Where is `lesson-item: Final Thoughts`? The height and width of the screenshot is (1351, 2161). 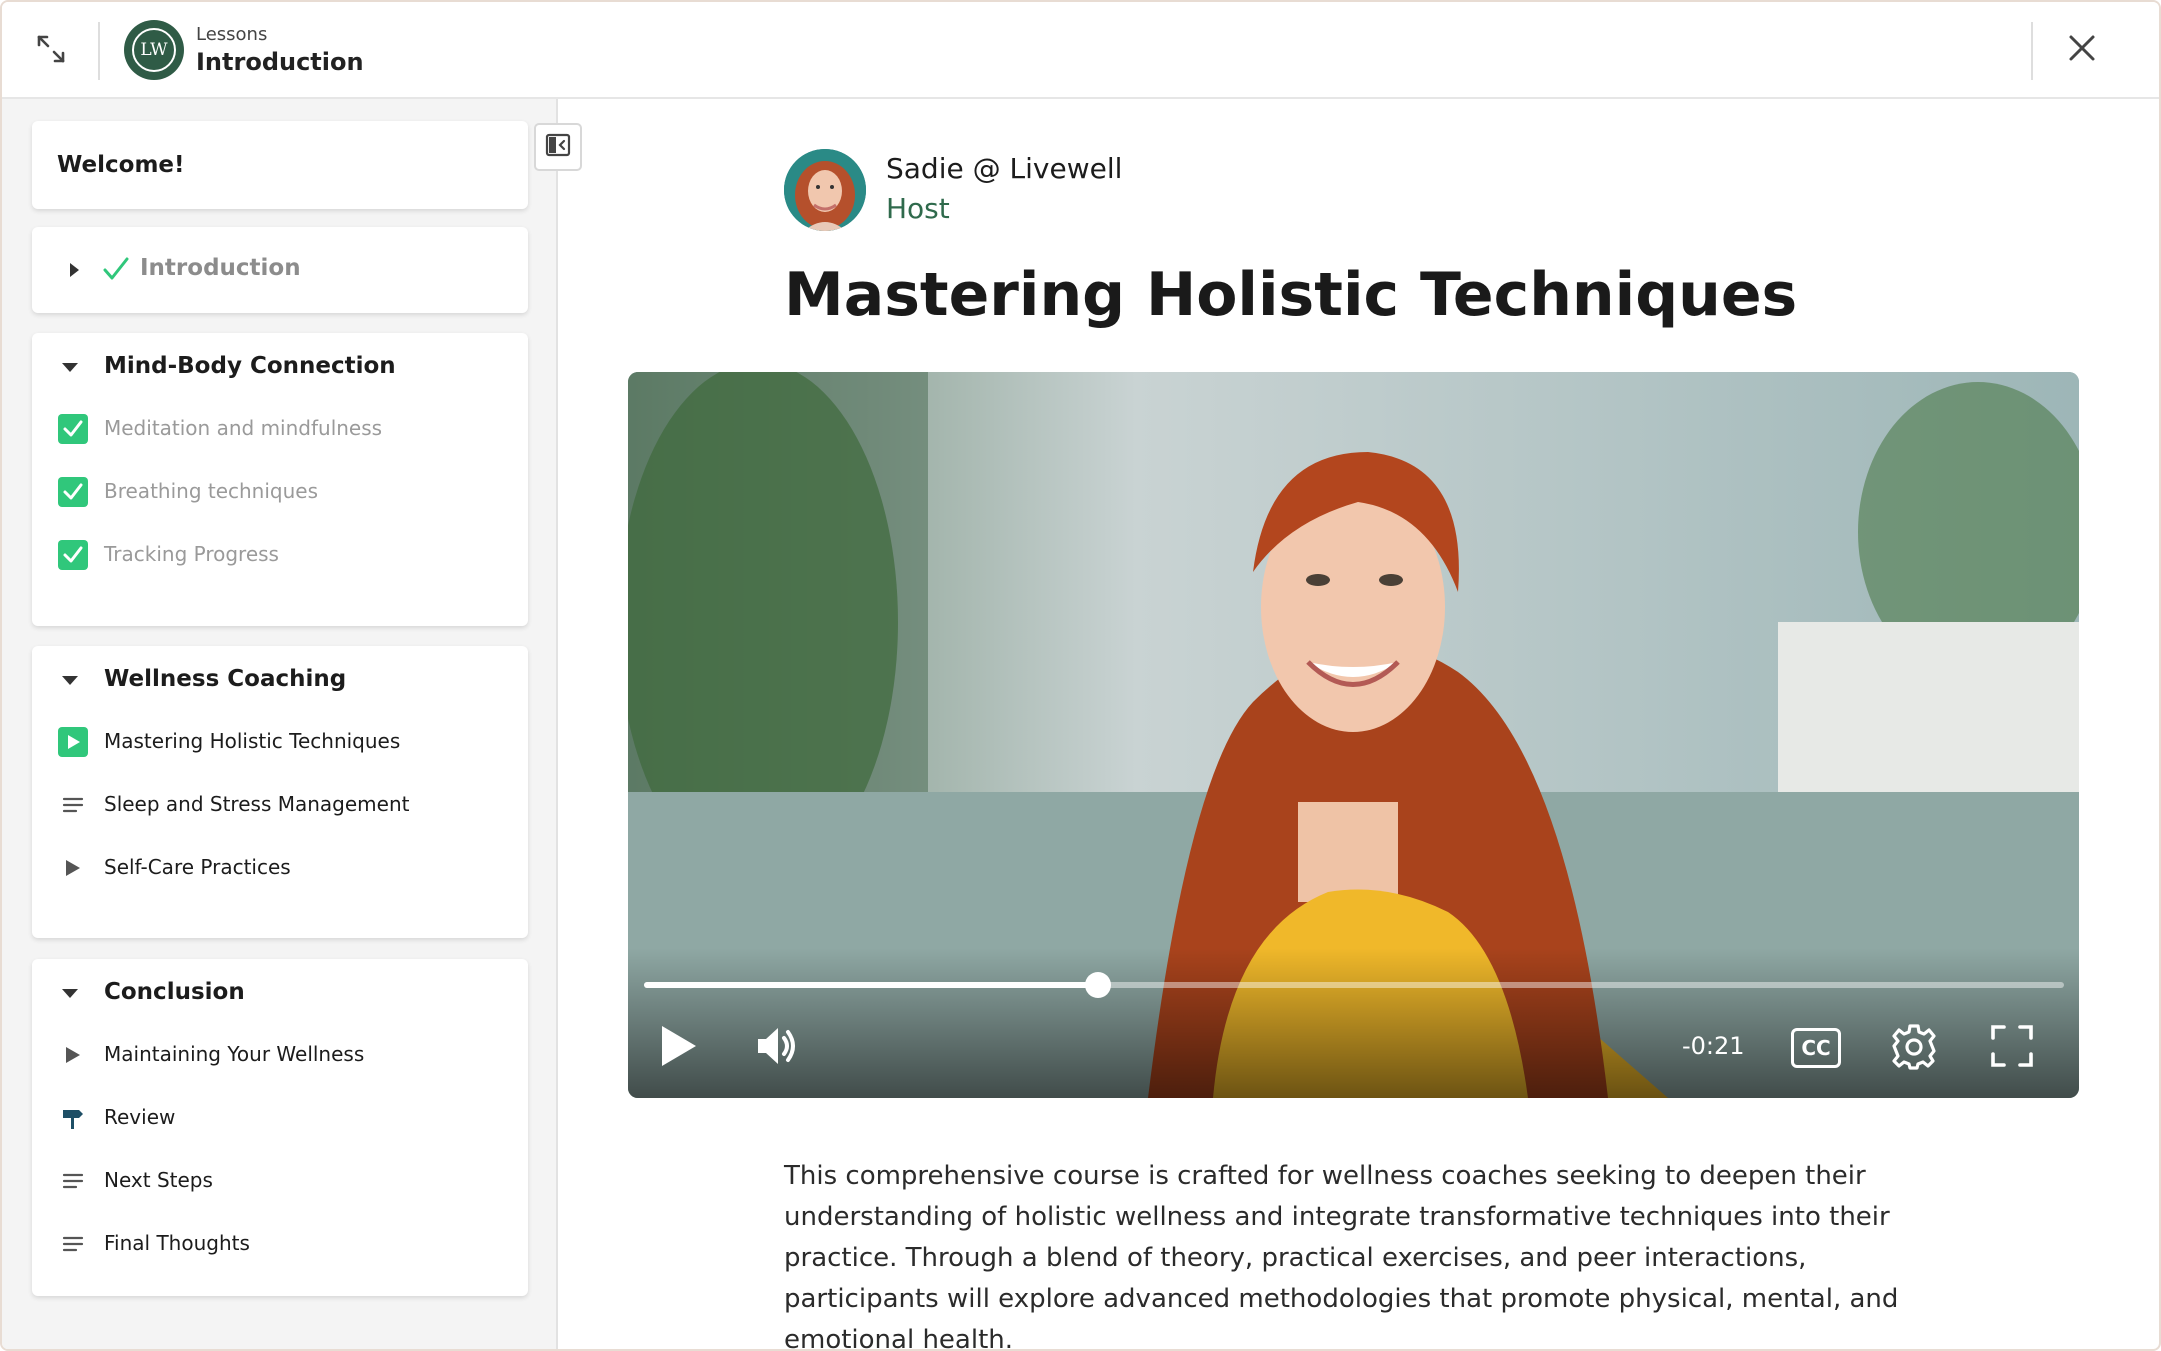
lesson-item: Final Thoughts is located at coordinates (280, 1243).